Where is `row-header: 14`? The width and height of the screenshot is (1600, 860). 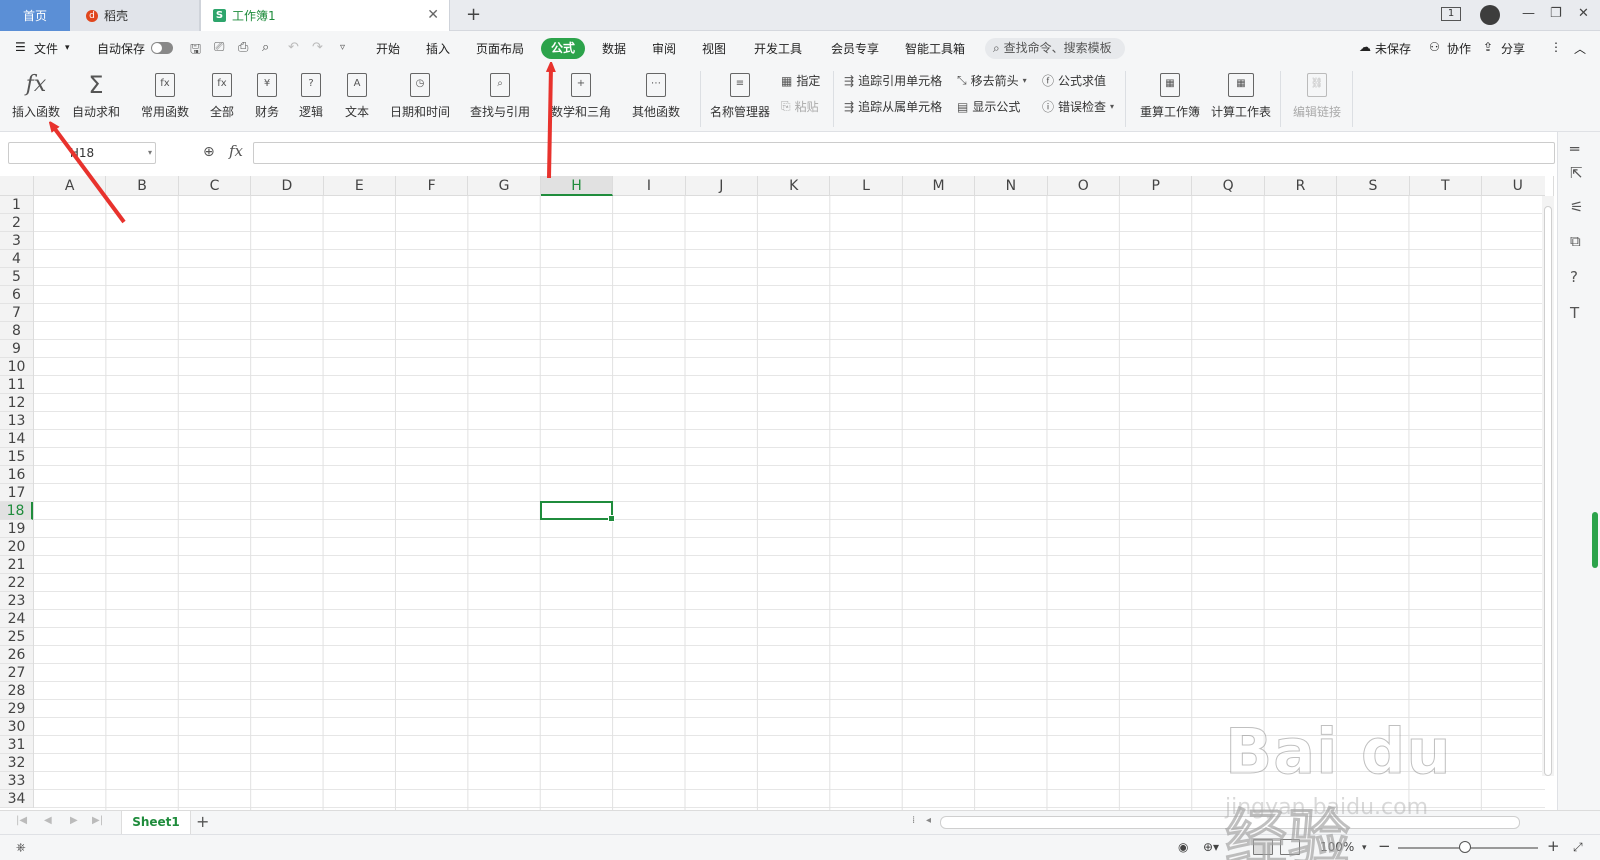 row-header: 14 is located at coordinates (16, 439).